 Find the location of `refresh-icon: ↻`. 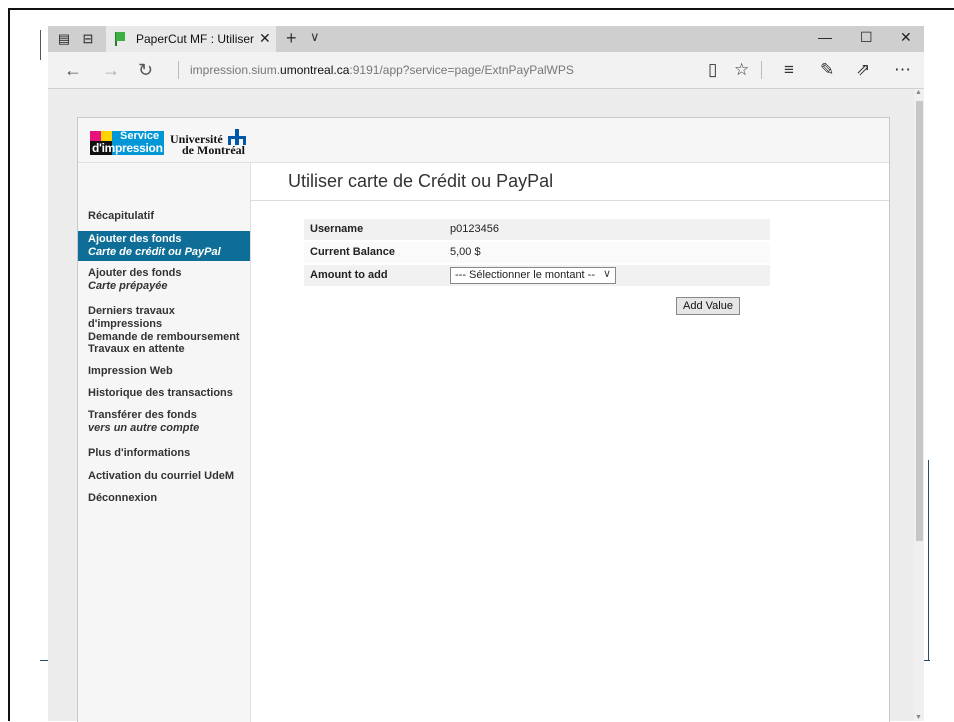

refresh-icon: ↻ is located at coordinates (145, 70).